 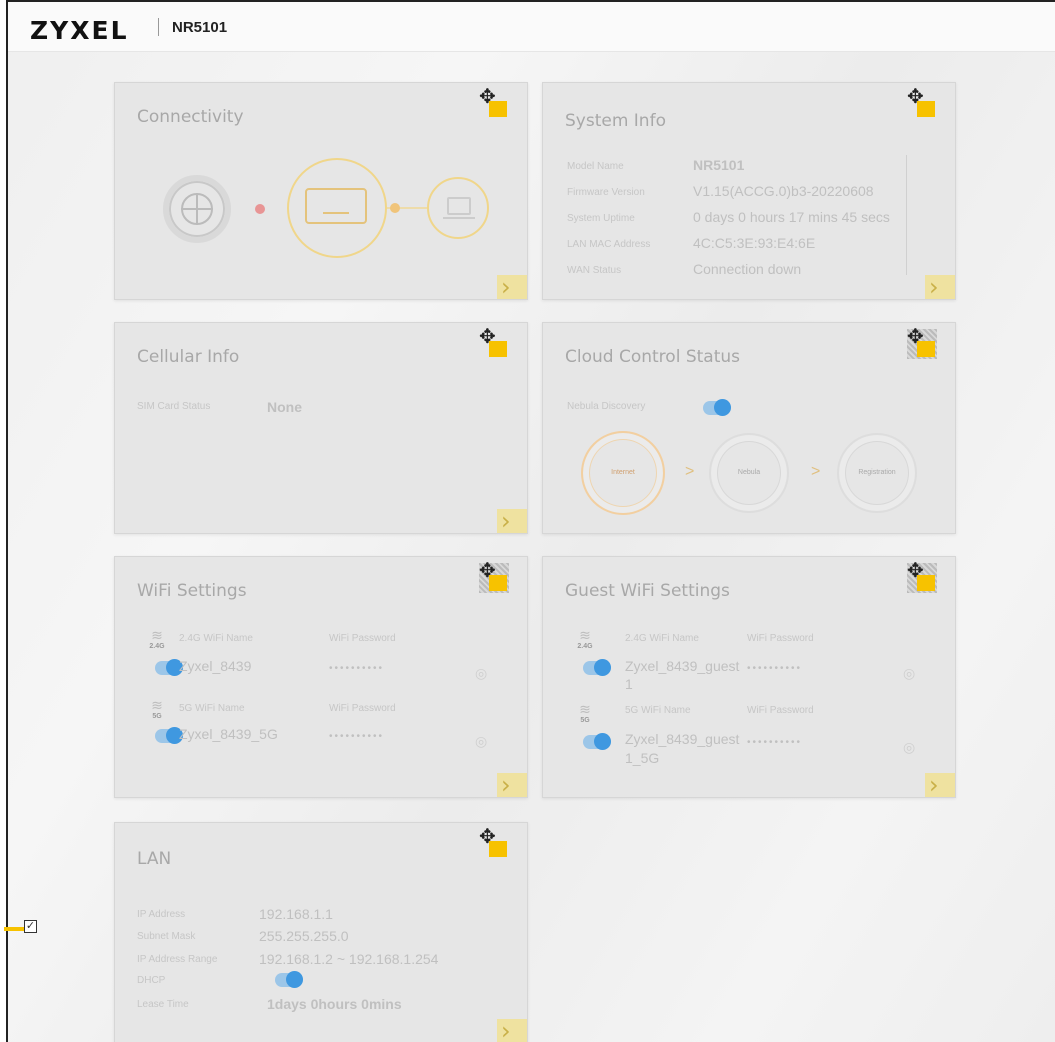 I want to click on dhcp-label: DHCP, so click(x=151, y=980).